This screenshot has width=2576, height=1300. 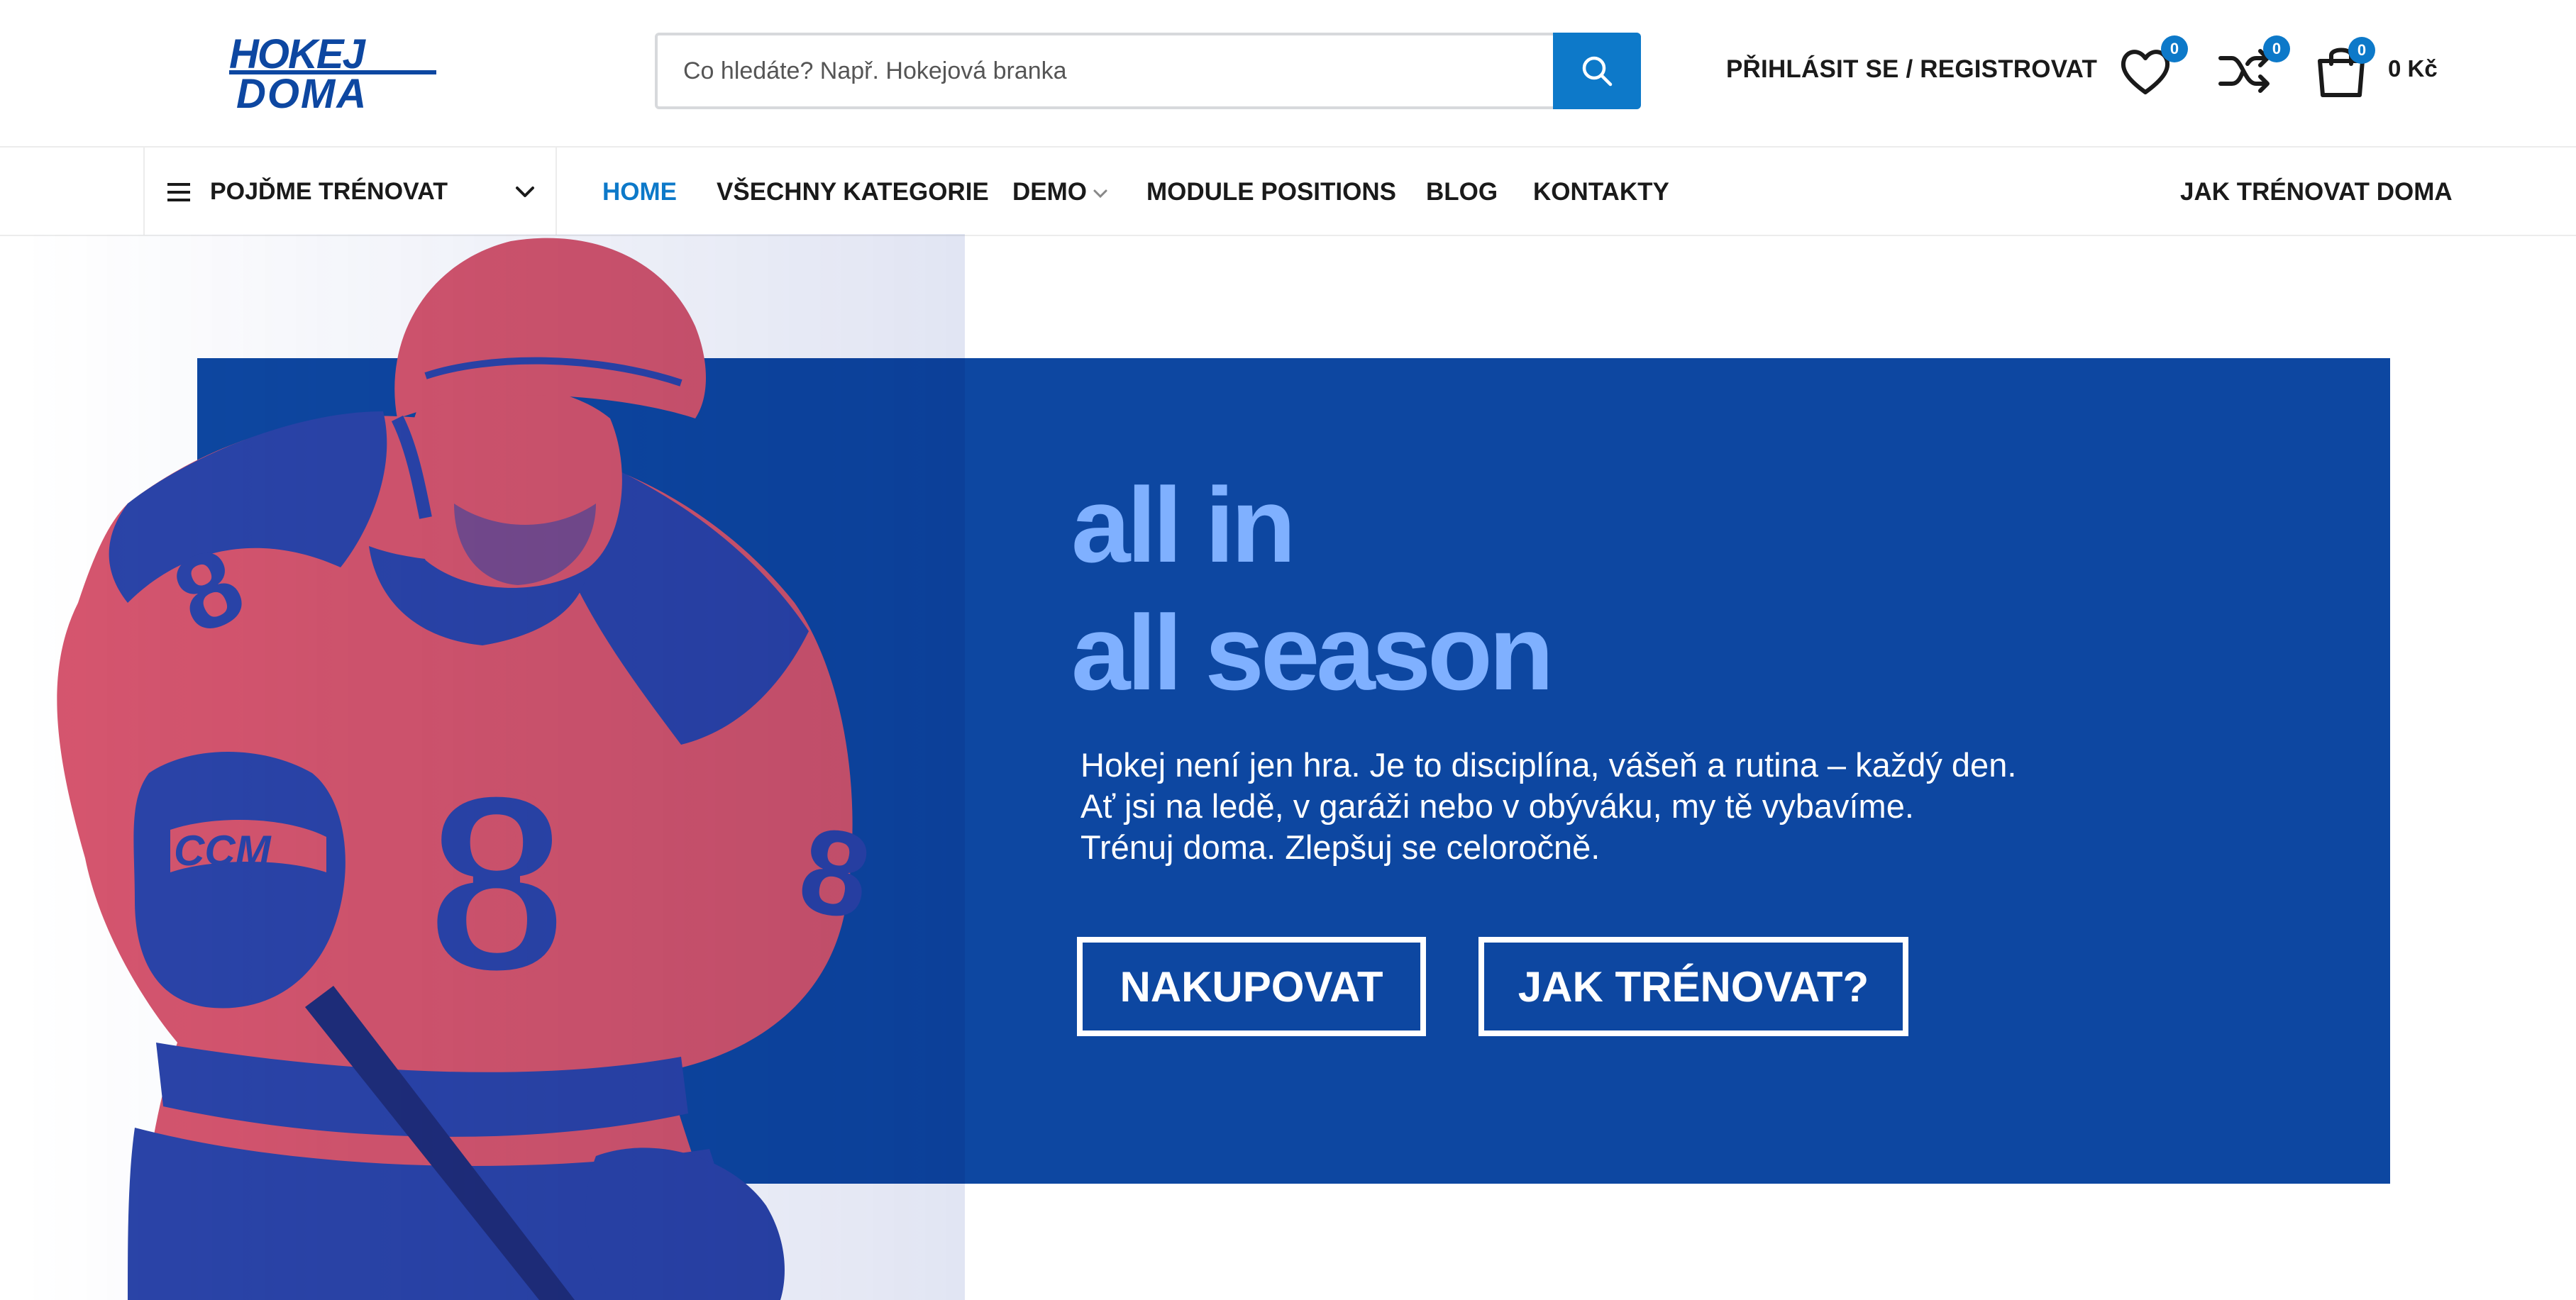 What do you see at coordinates (178, 192) in the screenshot?
I see `hamburger-icon` at bounding box center [178, 192].